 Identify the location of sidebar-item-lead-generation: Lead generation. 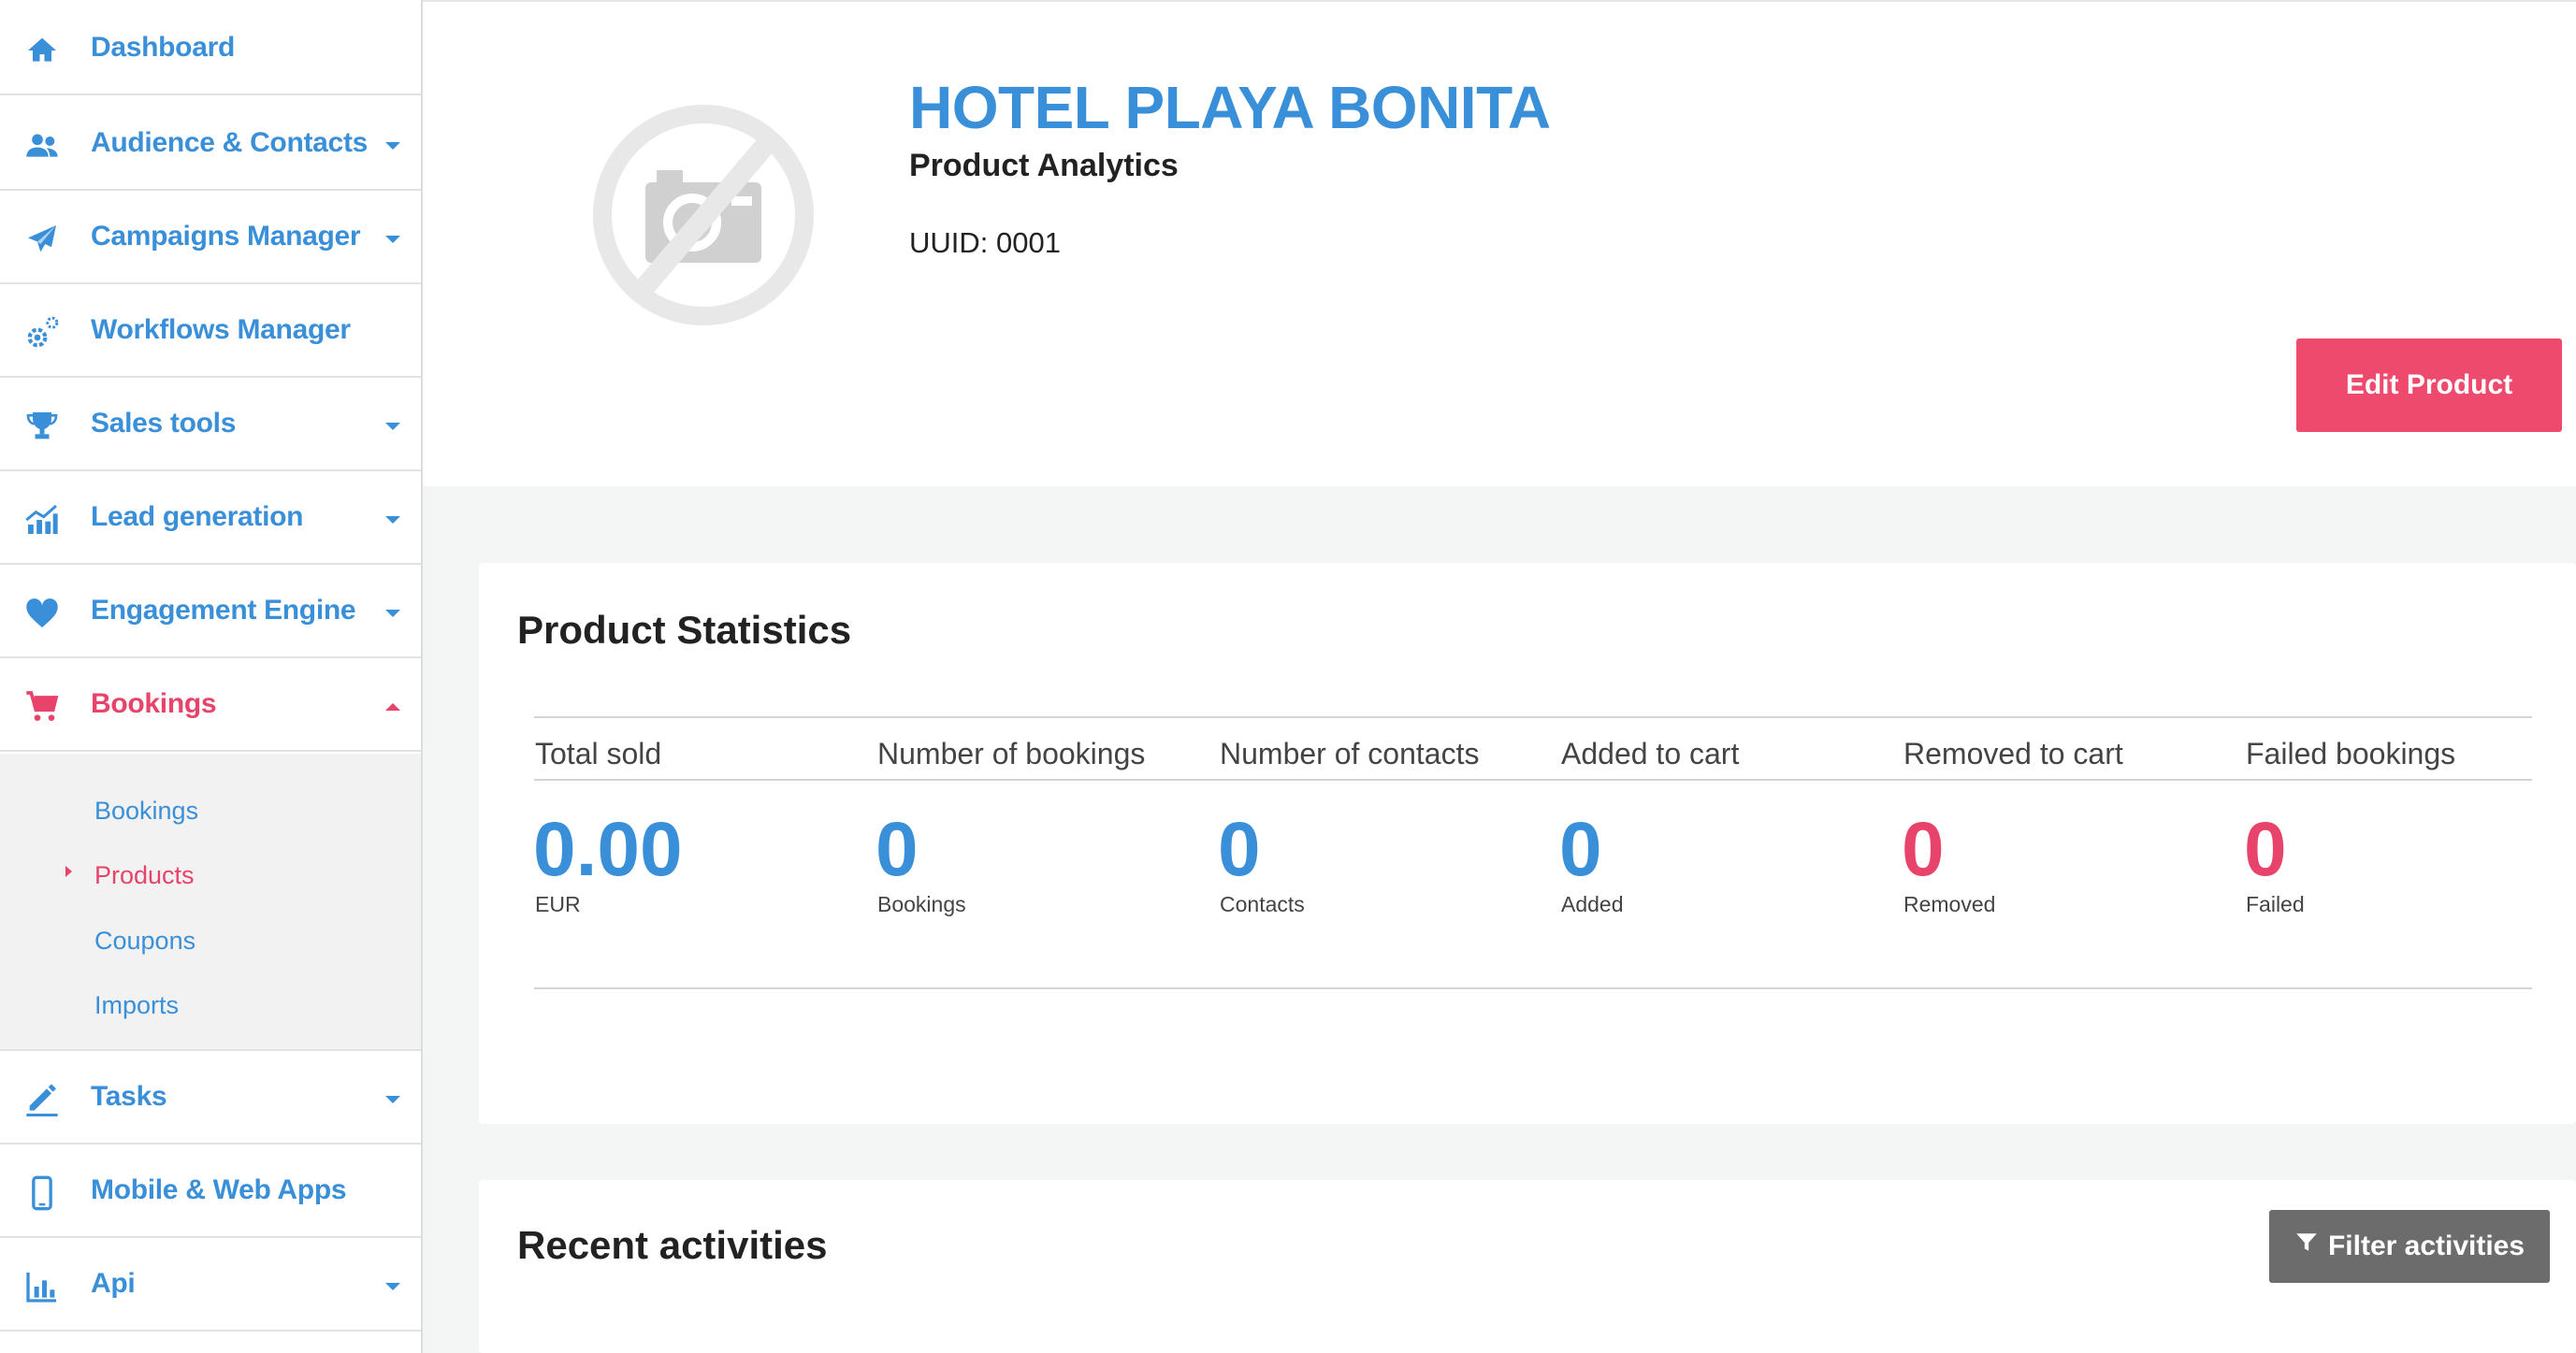
(210, 518).